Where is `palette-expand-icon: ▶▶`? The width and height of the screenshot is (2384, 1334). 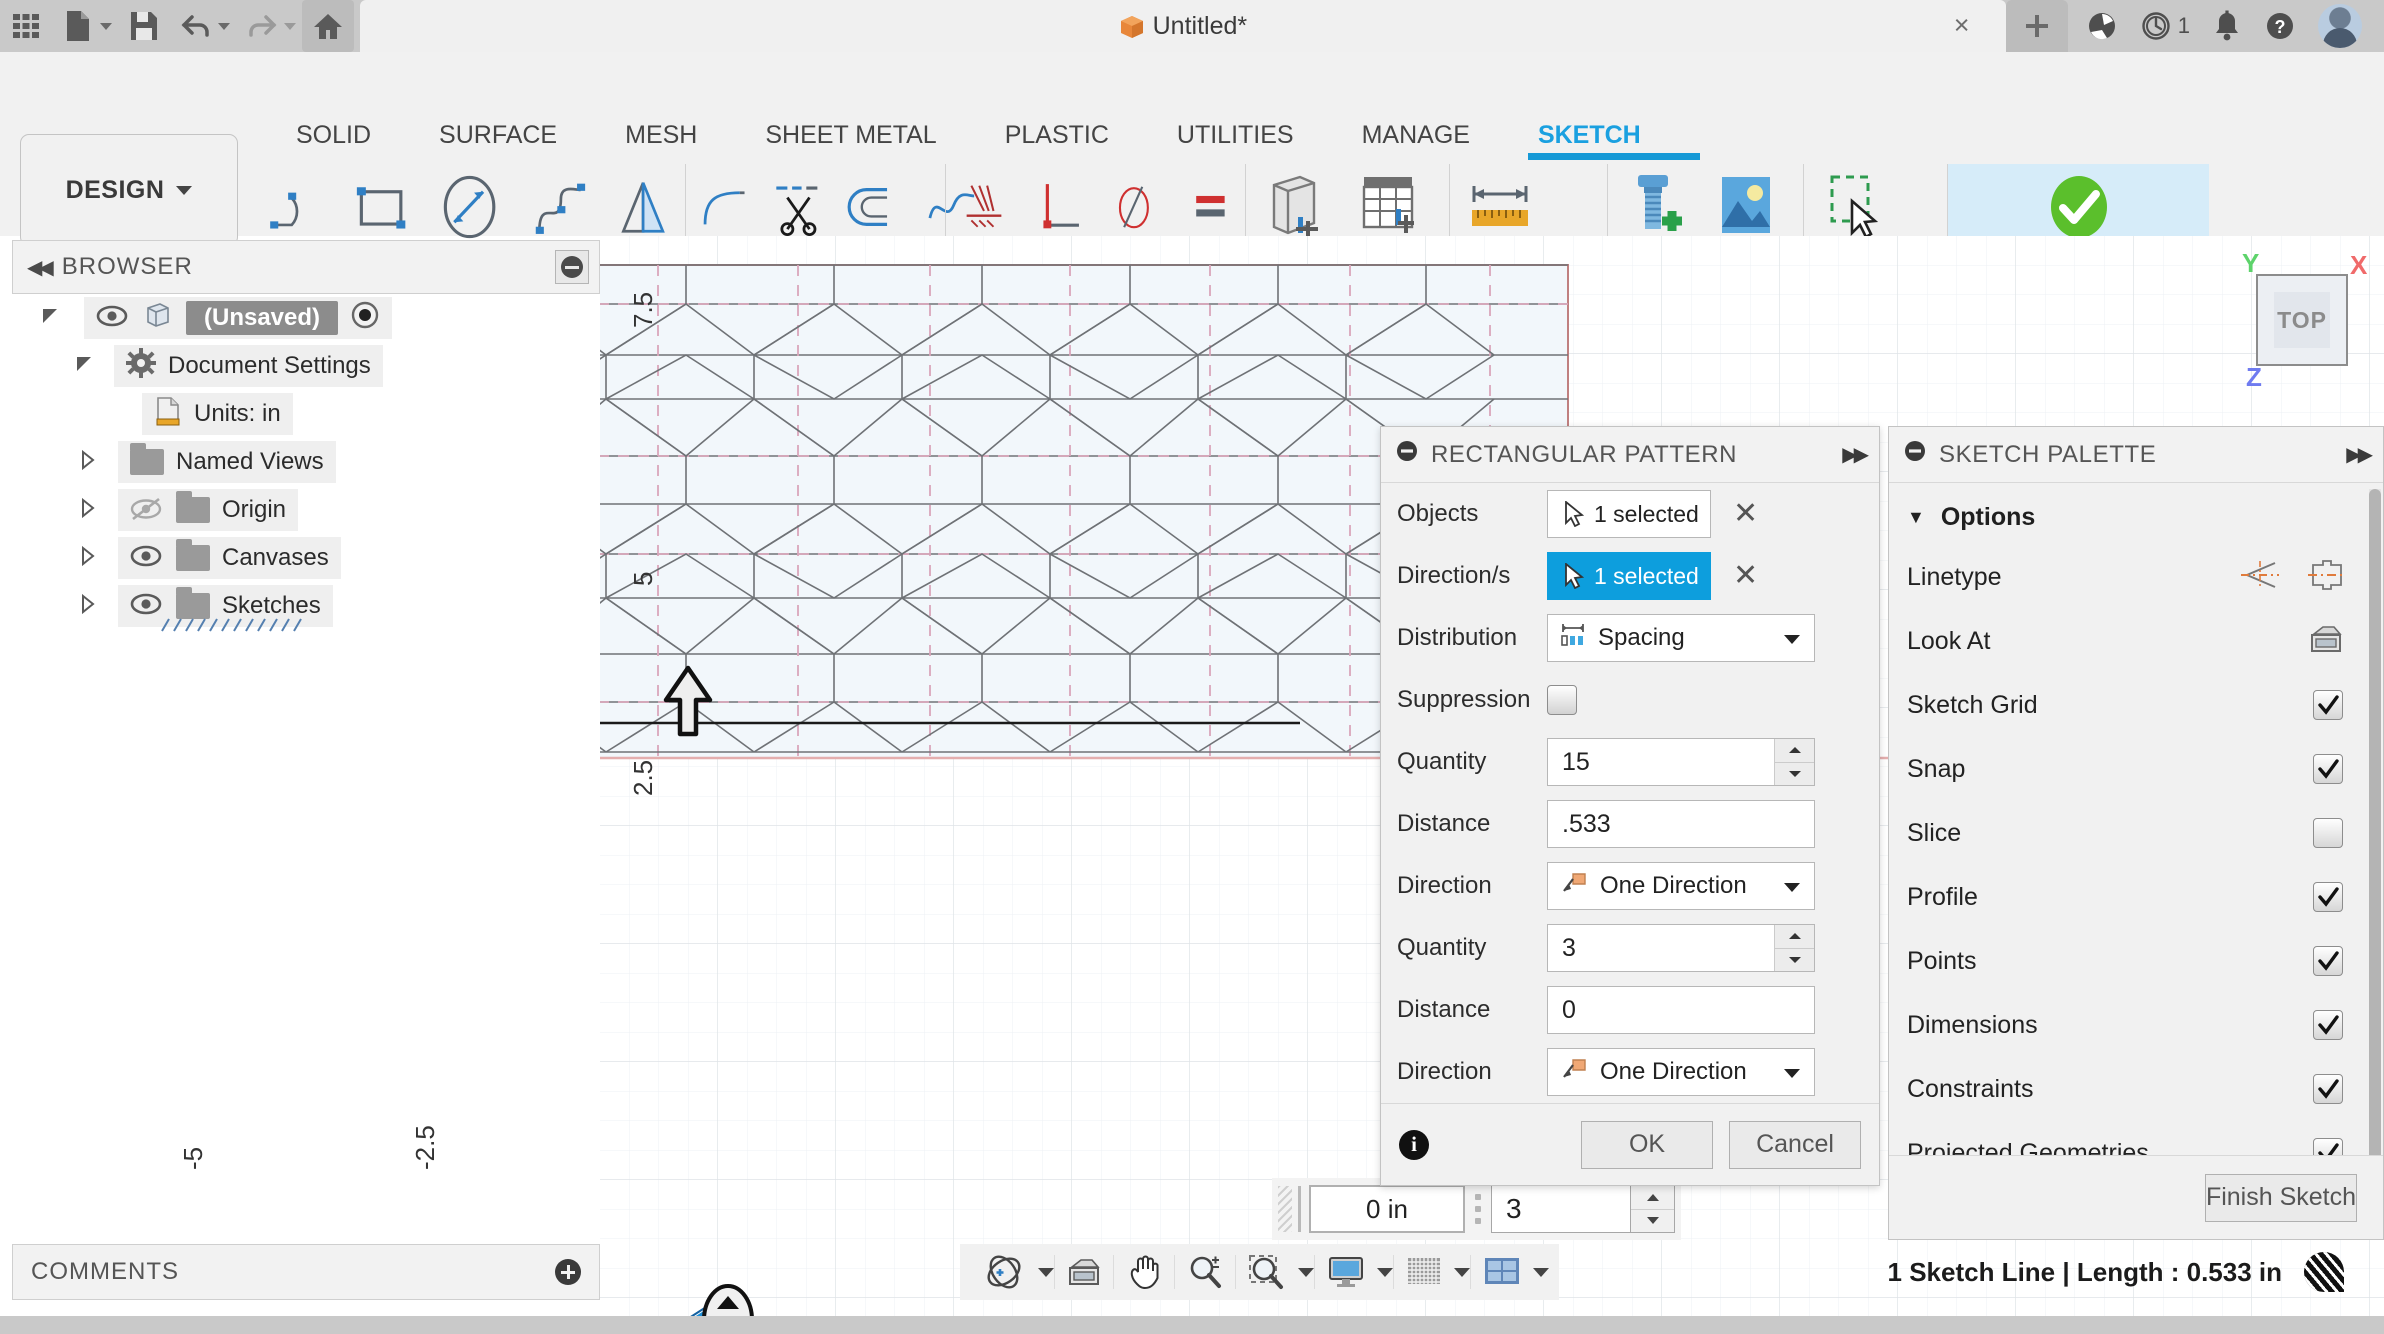 palette-expand-icon: ▶▶ is located at coordinates (2359, 454).